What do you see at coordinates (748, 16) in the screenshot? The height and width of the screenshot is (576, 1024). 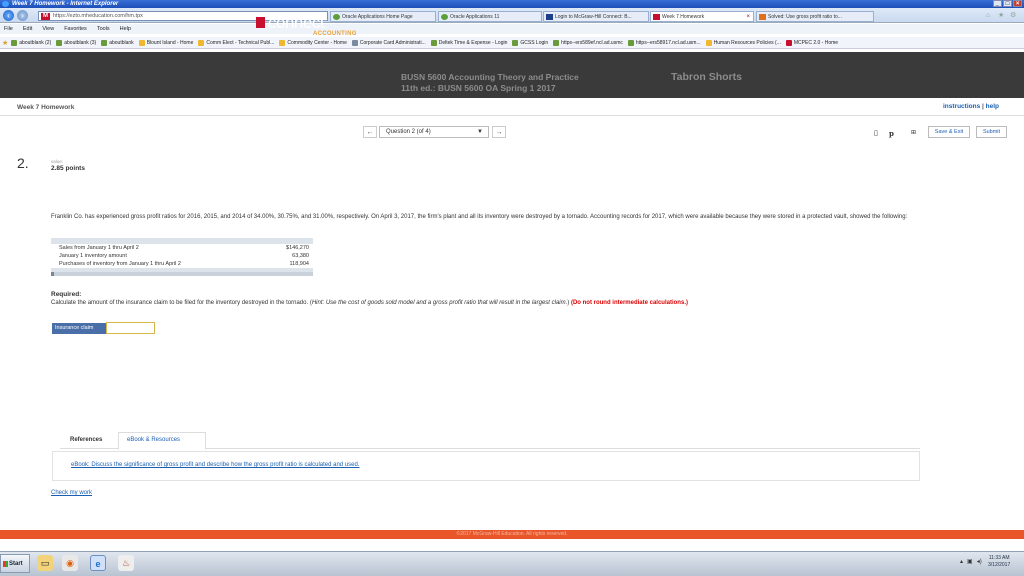 I see `close-tab-icon: ×` at bounding box center [748, 16].